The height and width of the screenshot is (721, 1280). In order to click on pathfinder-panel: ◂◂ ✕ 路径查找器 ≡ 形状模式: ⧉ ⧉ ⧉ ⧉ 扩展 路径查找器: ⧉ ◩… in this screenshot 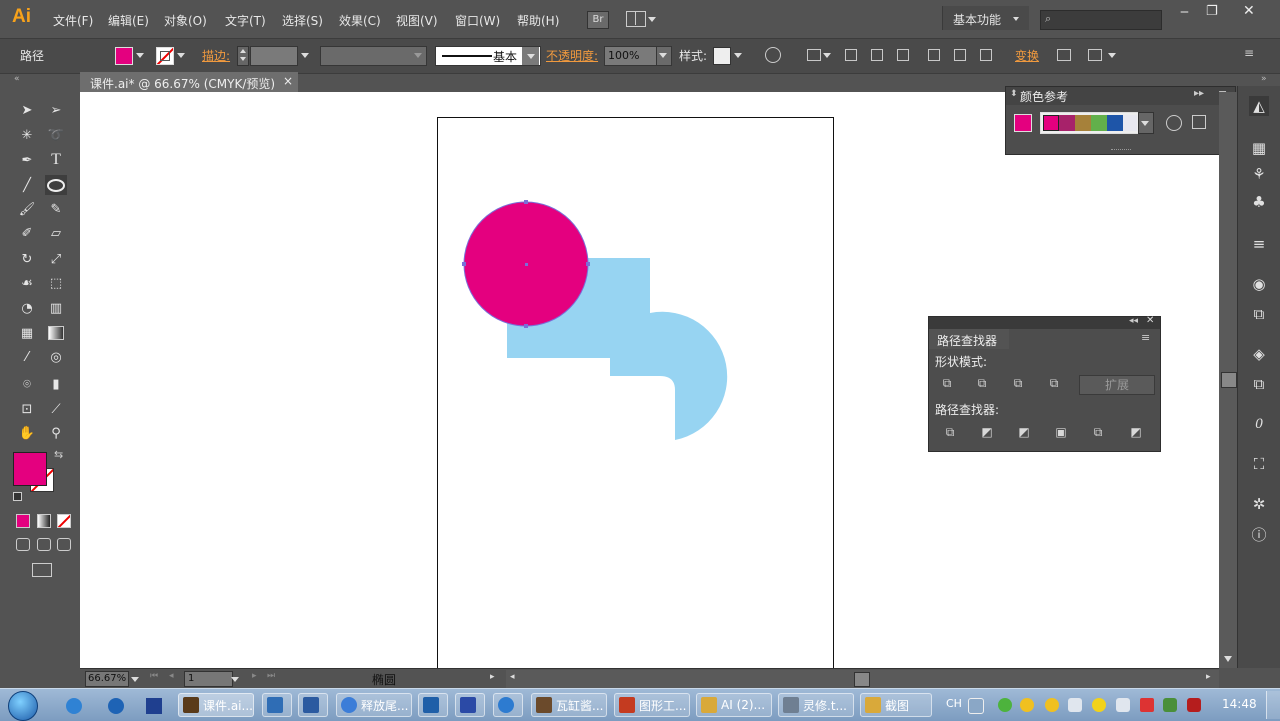, I will do `click(1044, 383)`.